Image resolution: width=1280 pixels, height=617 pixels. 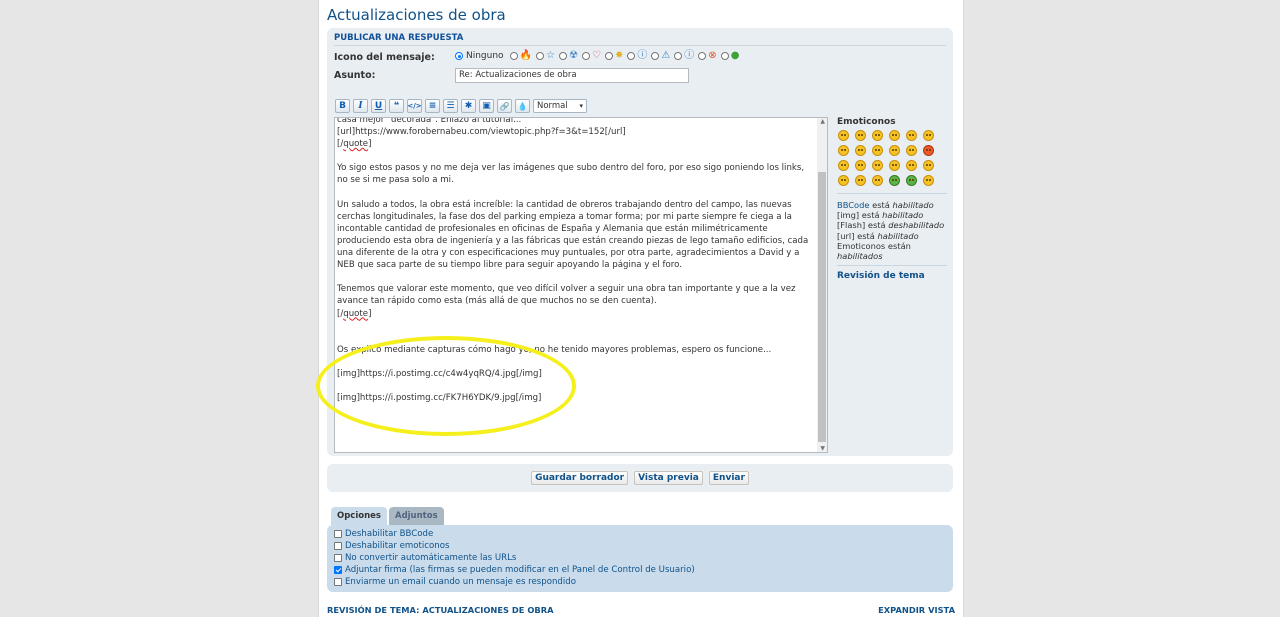 I want to click on icon-option-error: ⊗, so click(x=707, y=55).